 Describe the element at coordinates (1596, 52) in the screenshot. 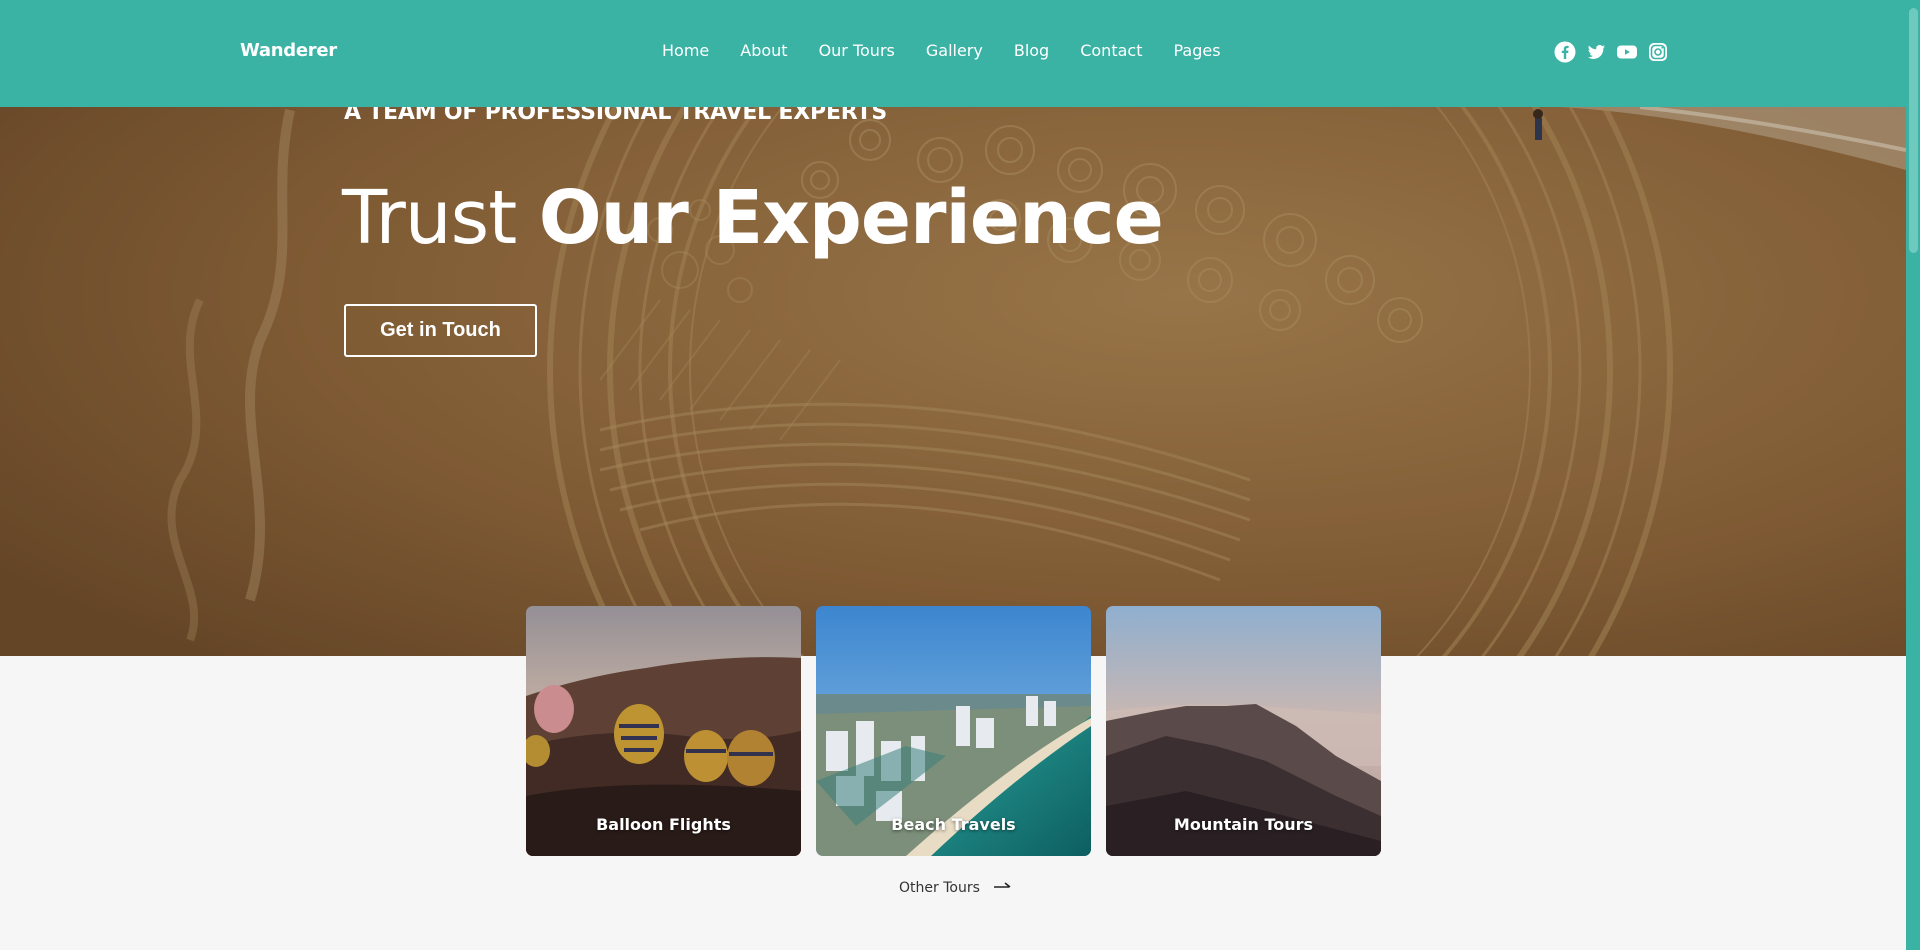

I see `twitter-icon` at that location.